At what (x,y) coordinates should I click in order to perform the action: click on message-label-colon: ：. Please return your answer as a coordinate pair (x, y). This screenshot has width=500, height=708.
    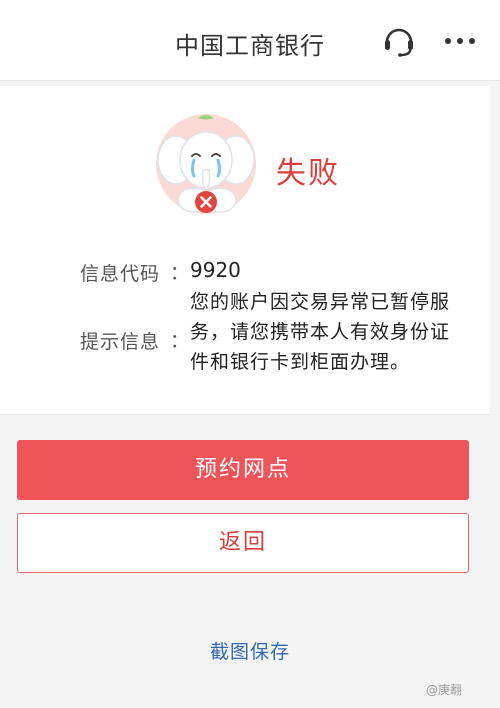
    Looking at the image, I should click on (180, 341).